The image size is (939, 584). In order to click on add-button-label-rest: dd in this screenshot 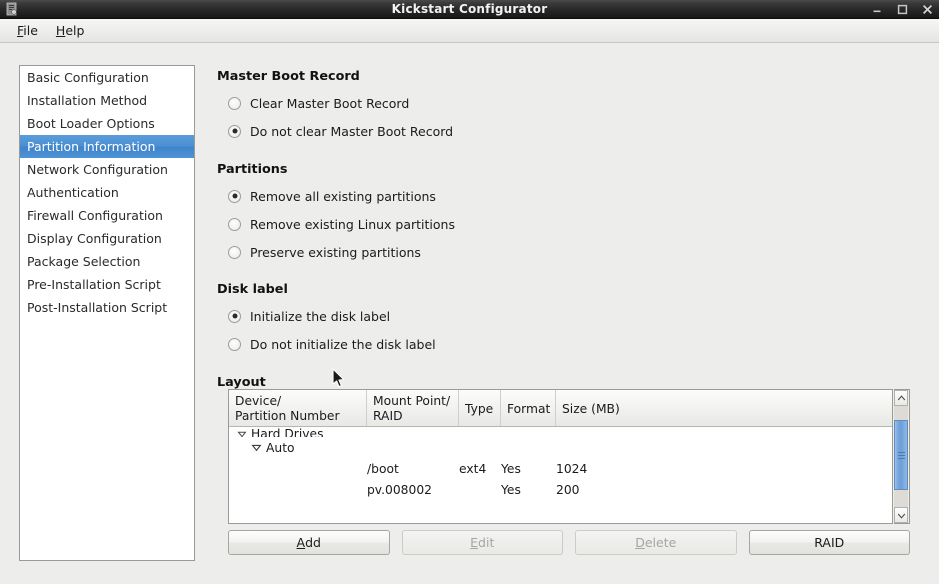, I will do `click(313, 542)`.